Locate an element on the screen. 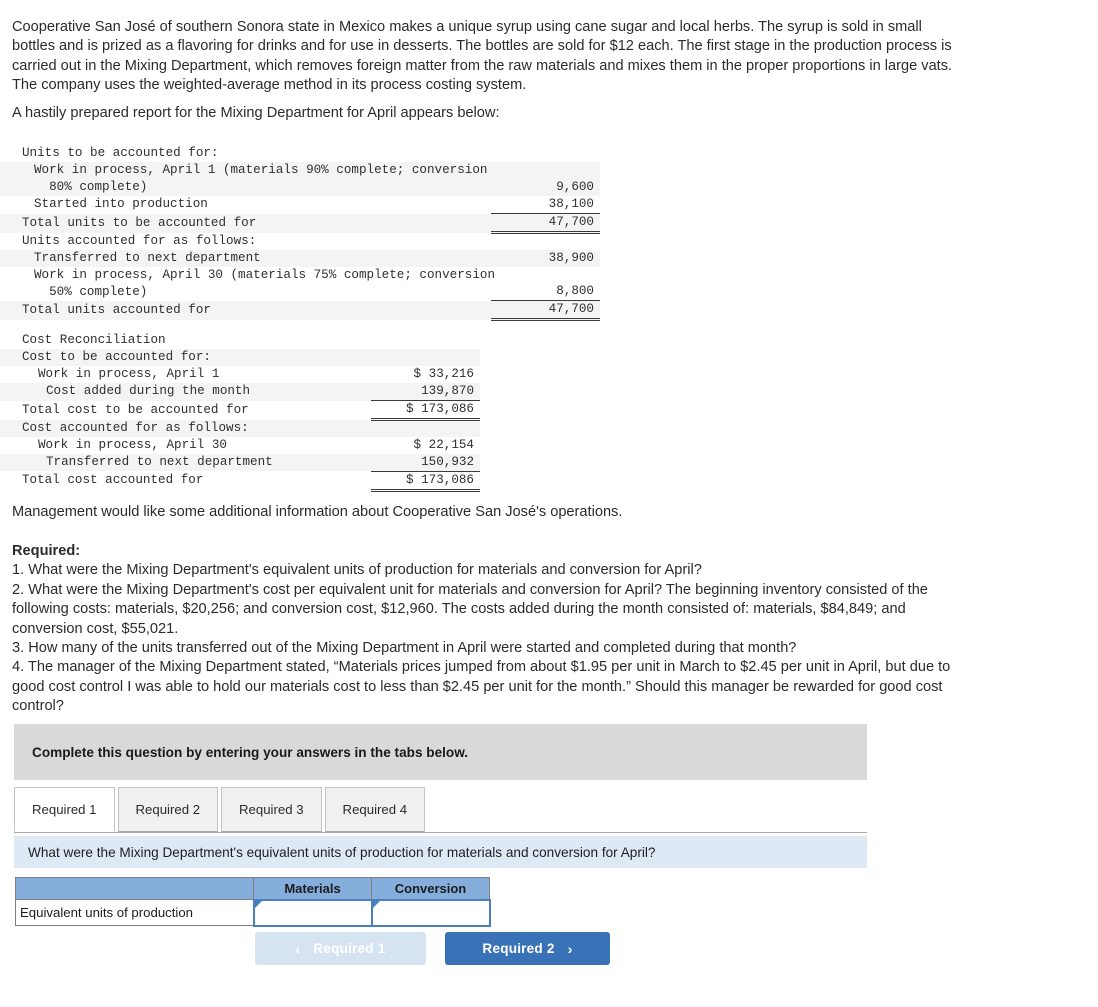  answer-grid-column-header-2: Conversion is located at coordinates (430, 888).